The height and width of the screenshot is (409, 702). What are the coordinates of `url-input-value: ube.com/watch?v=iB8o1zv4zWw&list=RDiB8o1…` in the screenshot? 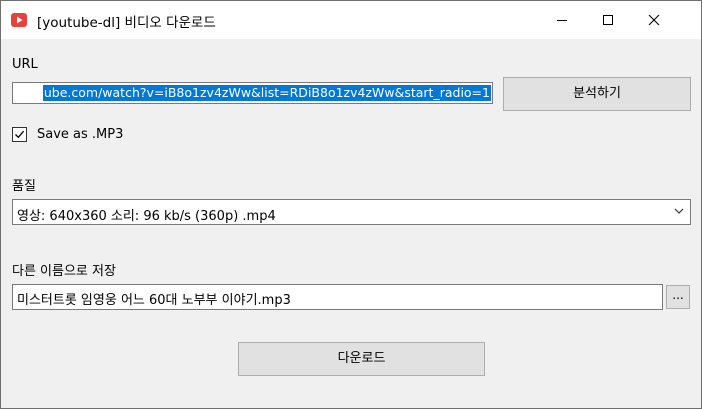 It's located at (266, 93).